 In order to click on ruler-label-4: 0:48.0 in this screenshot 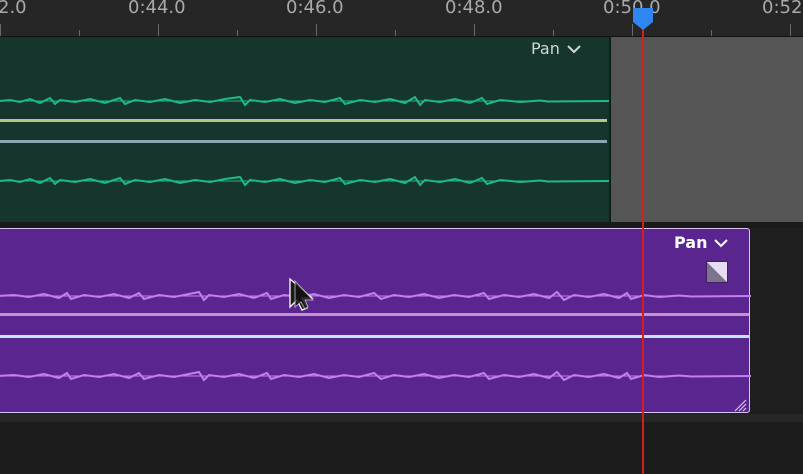, I will do `click(474, 9)`.